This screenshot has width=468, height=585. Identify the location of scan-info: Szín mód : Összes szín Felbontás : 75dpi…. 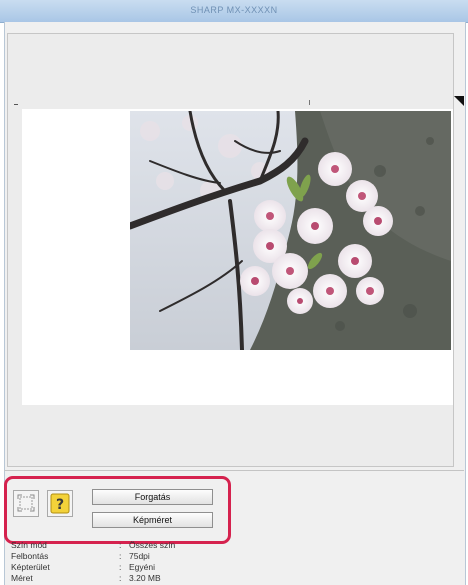
(111, 562).